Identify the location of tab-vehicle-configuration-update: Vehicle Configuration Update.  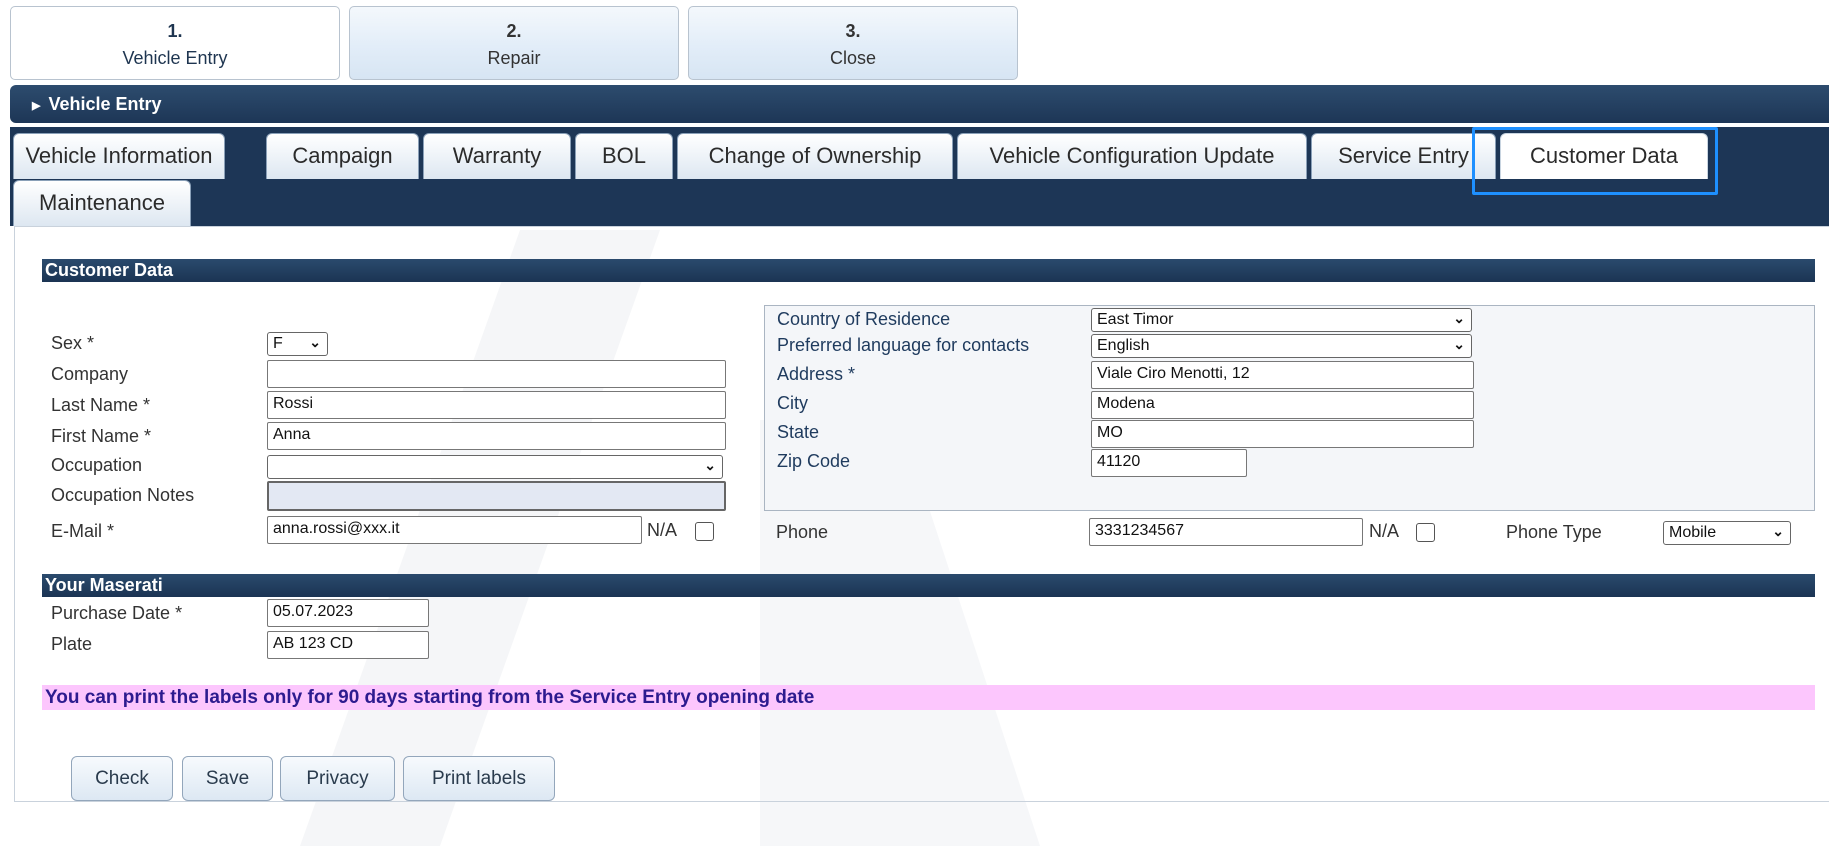
(1132, 156).